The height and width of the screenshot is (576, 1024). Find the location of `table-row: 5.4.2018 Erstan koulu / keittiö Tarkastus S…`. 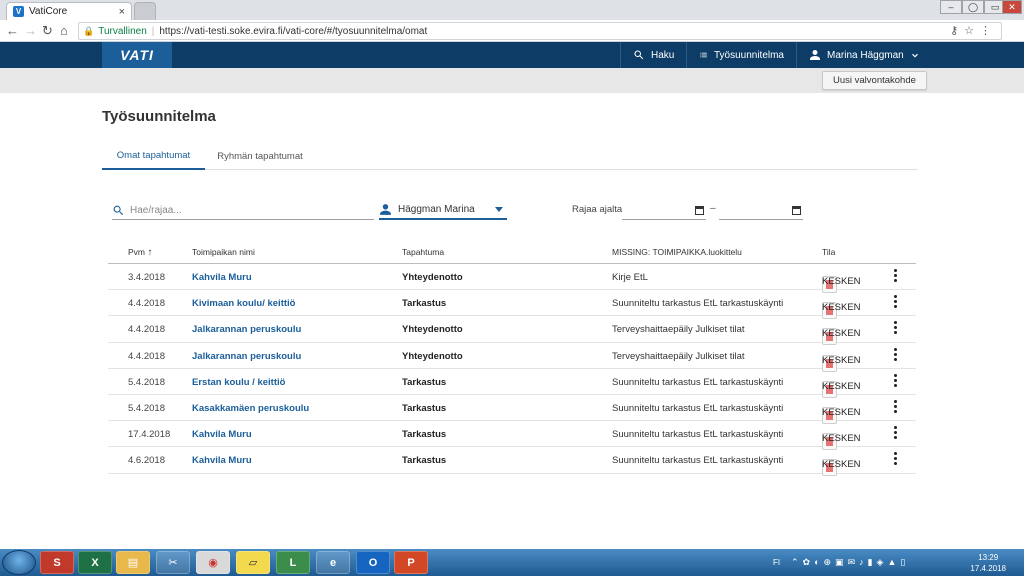

table-row: 5.4.2018 Erstan koulu / keittiö Tarkastus S… is located at coordinates (512, 383).